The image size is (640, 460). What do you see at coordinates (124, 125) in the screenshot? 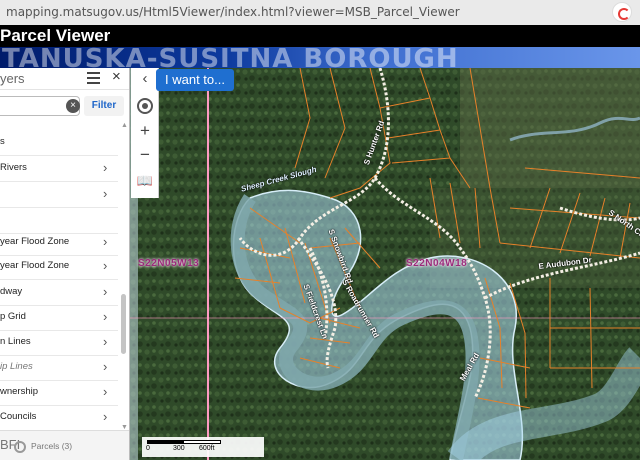
I see `scroll-up-icon: ▲` at bounding box center [124, 125].